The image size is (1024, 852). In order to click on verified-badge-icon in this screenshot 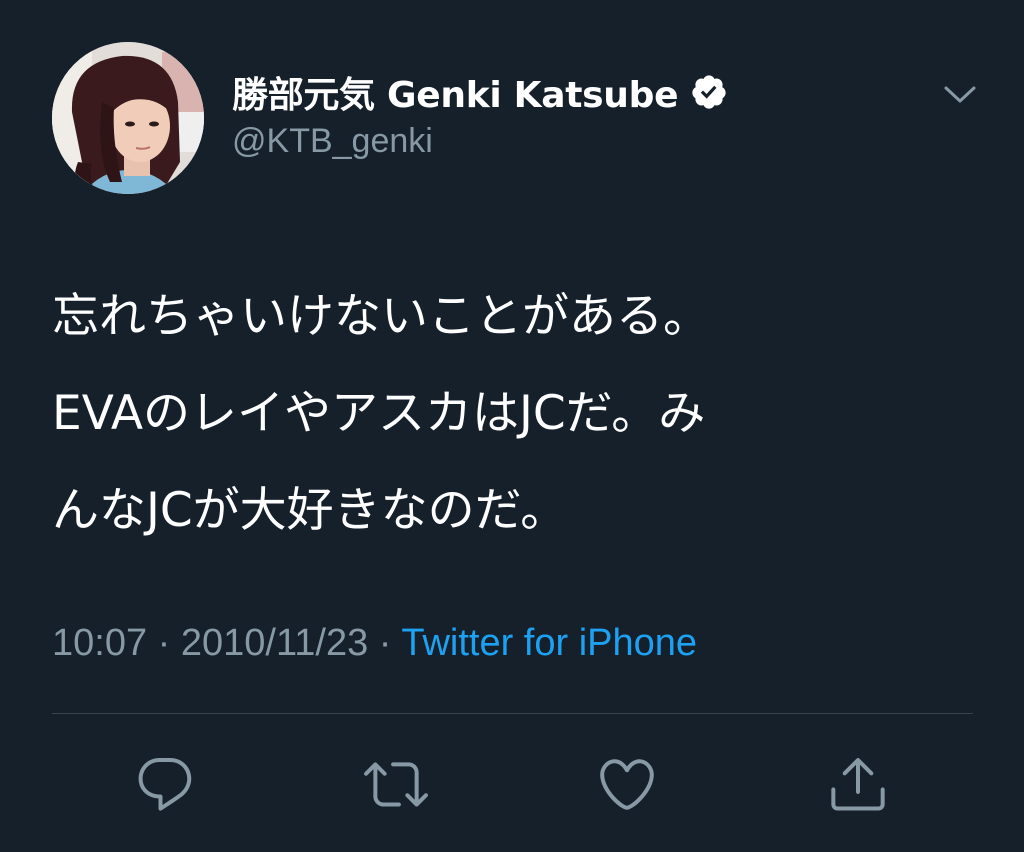, I will do `click(709, 92)`.